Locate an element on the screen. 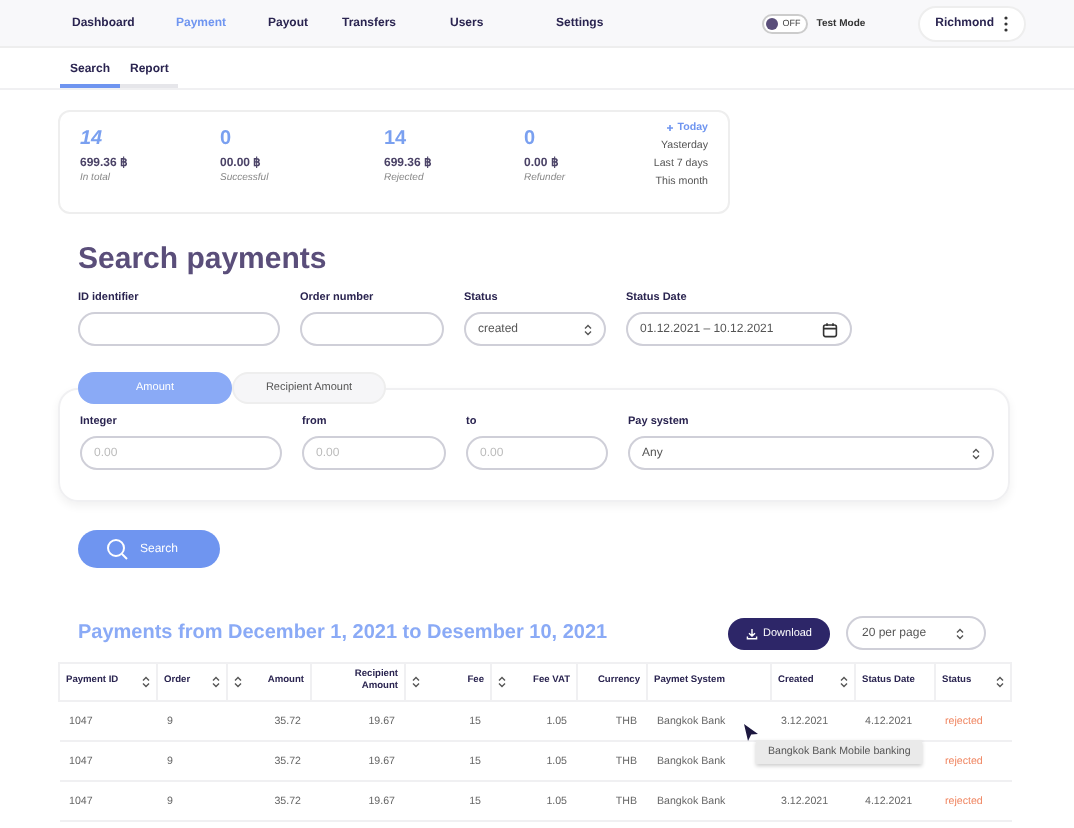 This screenshot has width=1074, height=828. calendar-icon is located at coordinates (830, 329).